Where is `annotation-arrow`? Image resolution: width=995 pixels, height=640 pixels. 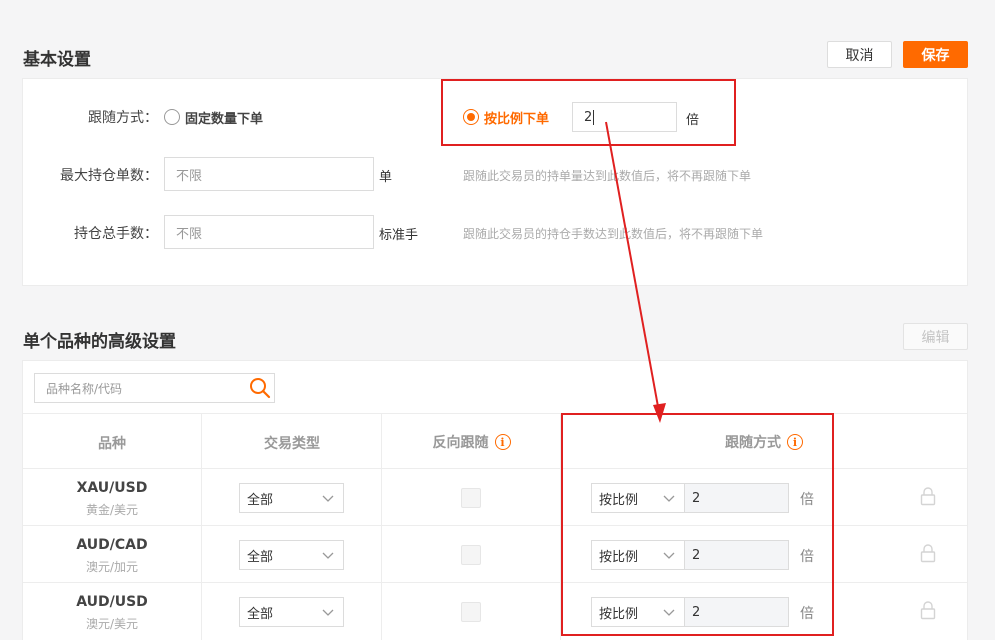 annotation-arrow is located at coordinates (635, 272).